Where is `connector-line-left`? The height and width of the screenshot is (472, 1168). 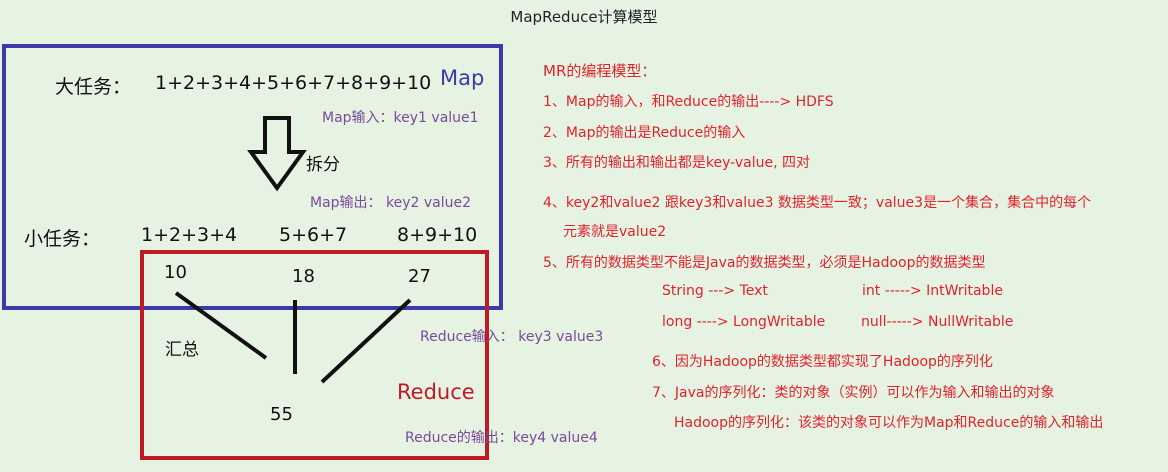
connector-line-left is located at coordinates (221, 325).